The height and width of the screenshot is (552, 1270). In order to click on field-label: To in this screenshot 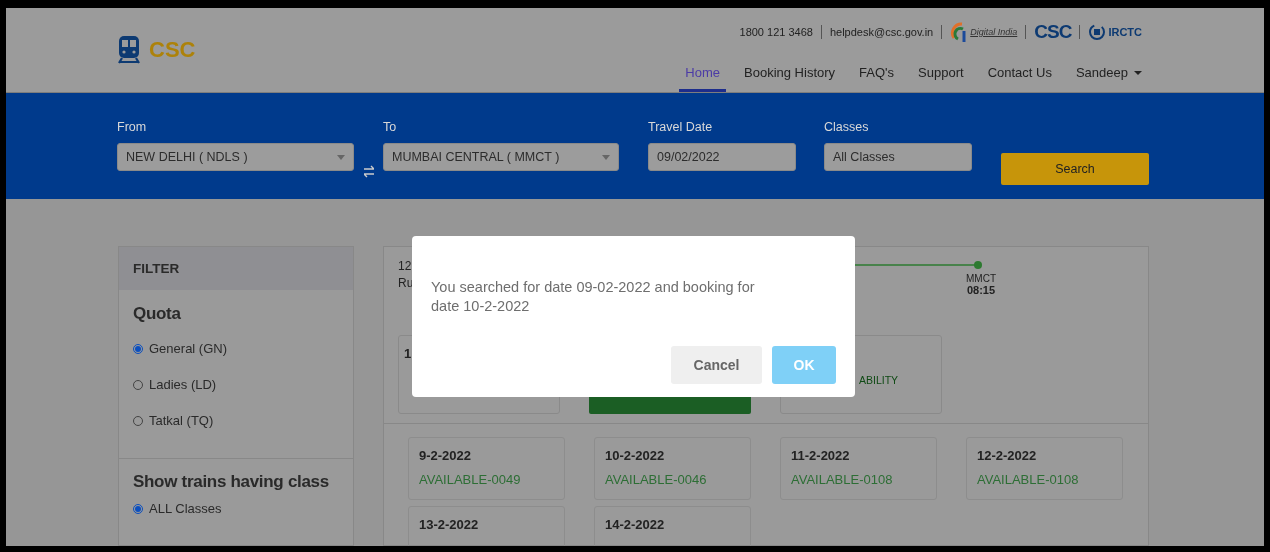, I will do `click(390, 128)`.